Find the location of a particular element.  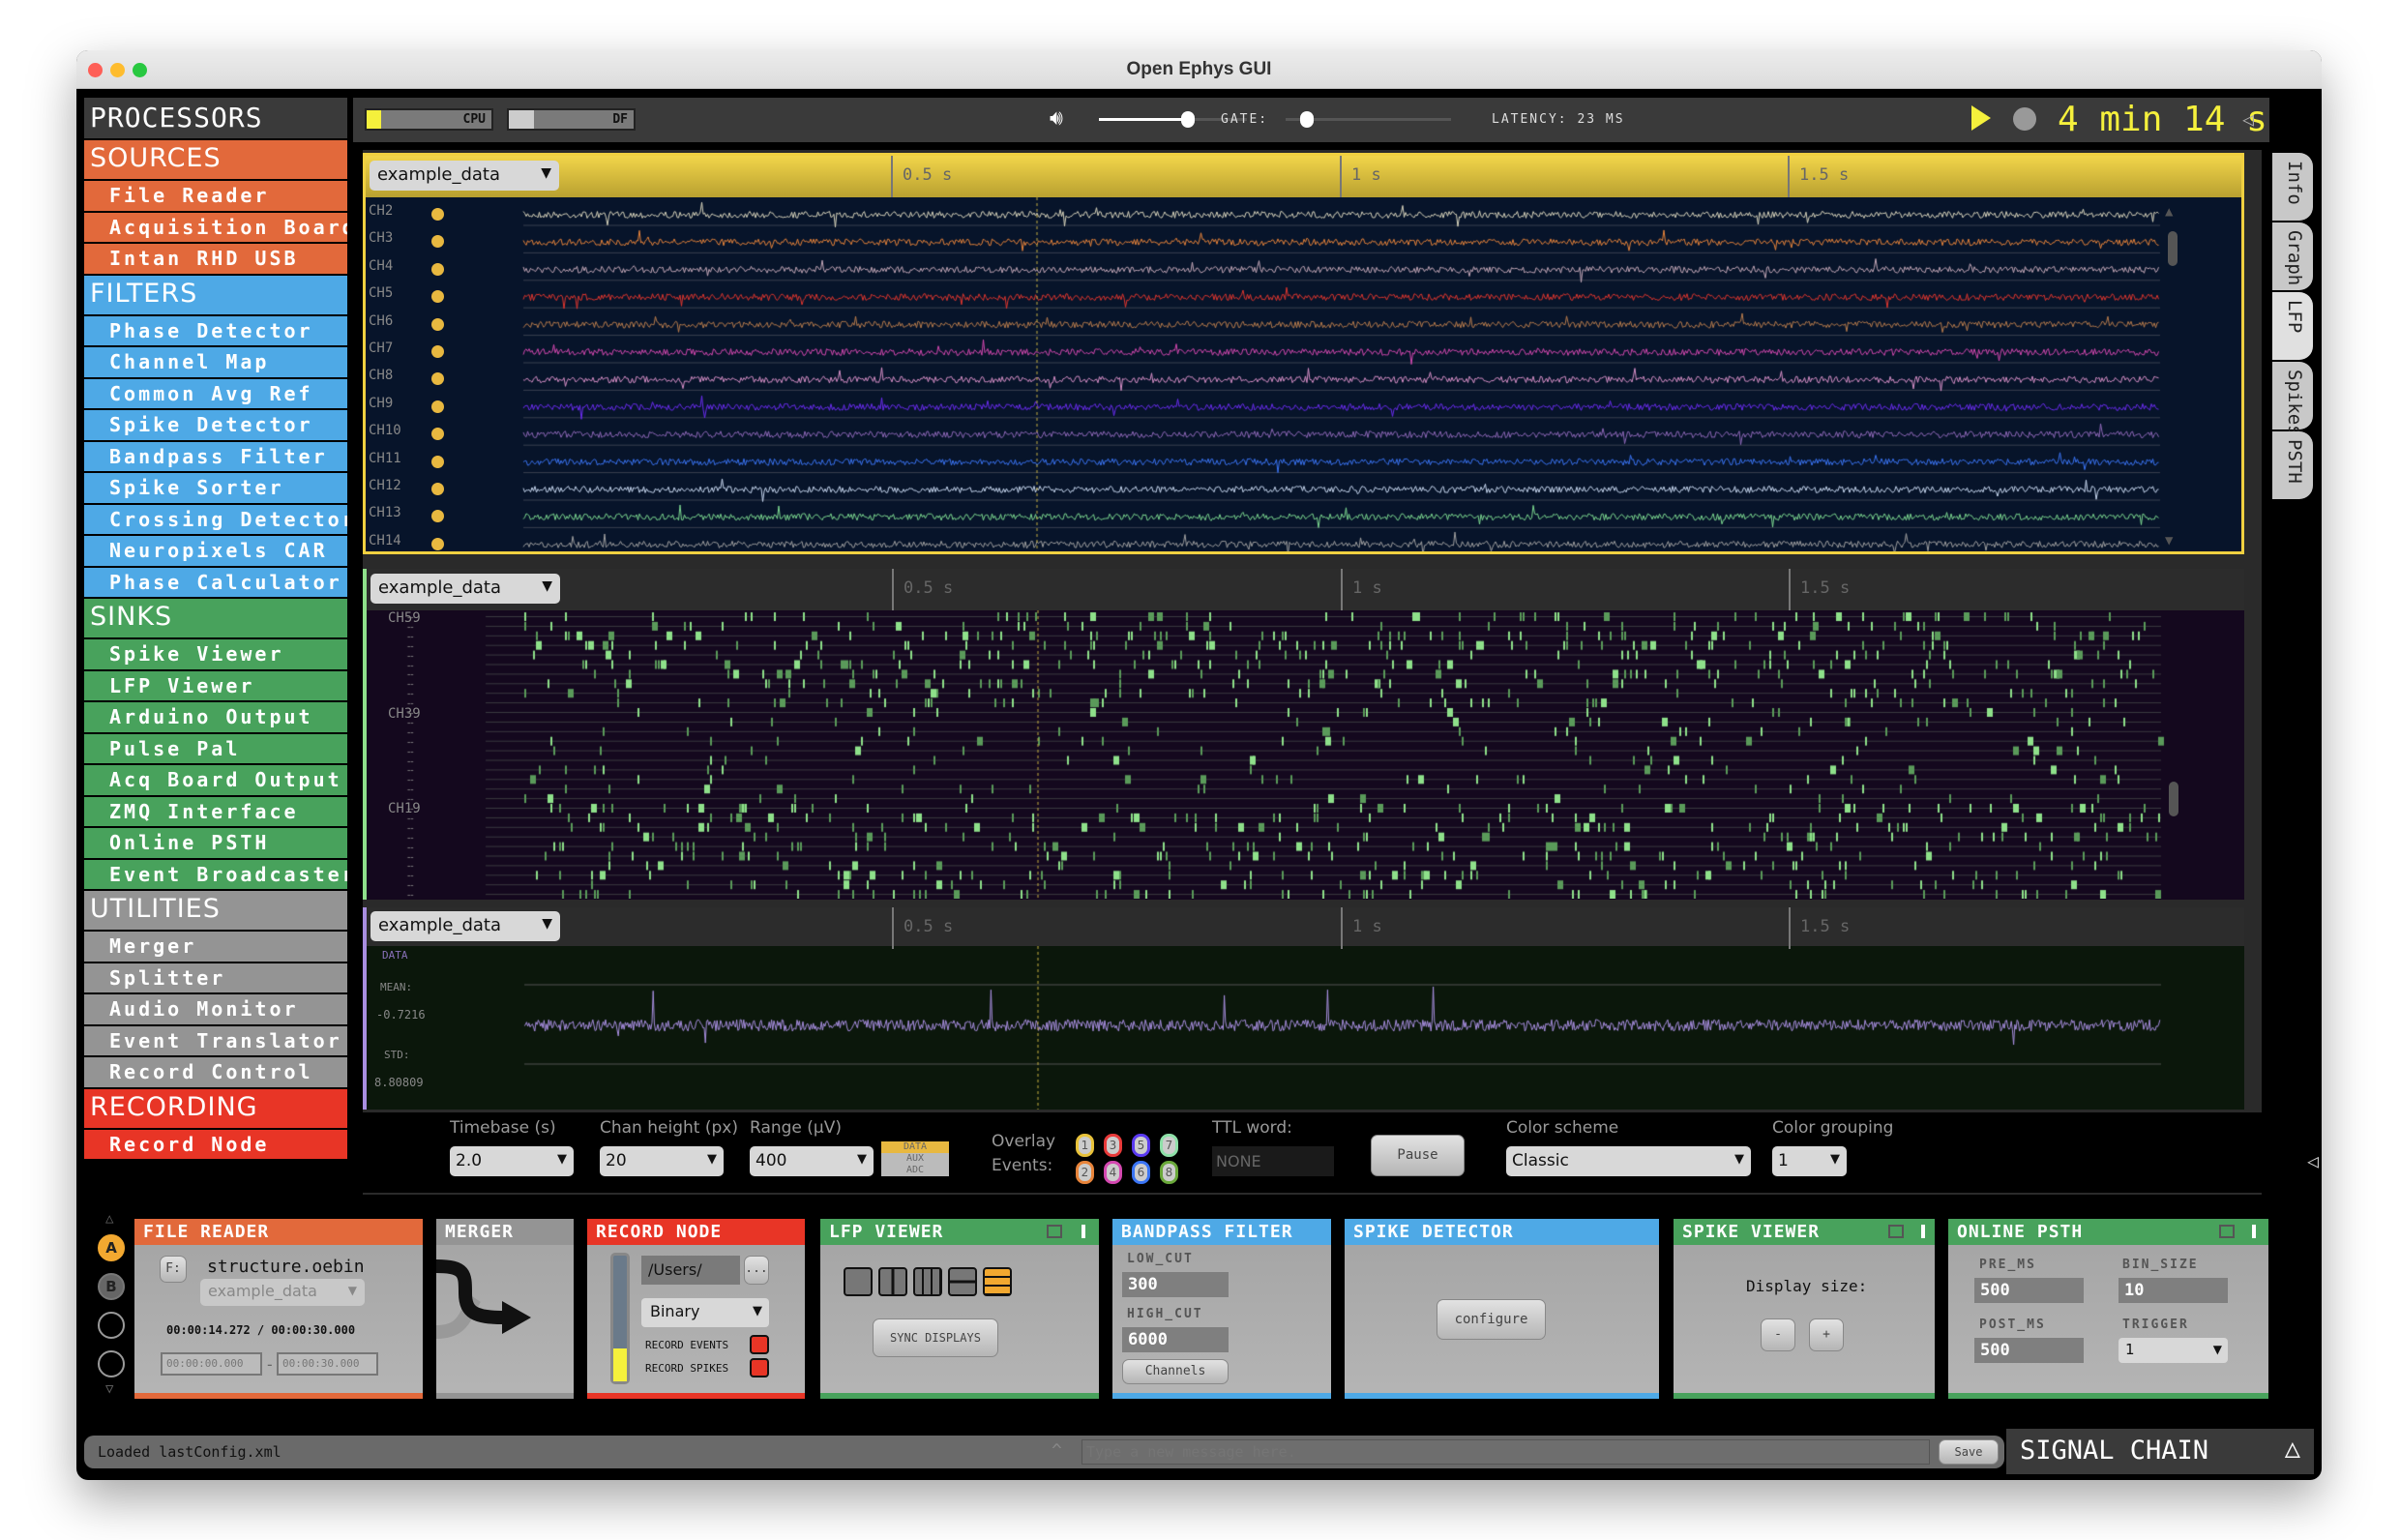

record-events-toggle is located at coordinates (759, 1344).